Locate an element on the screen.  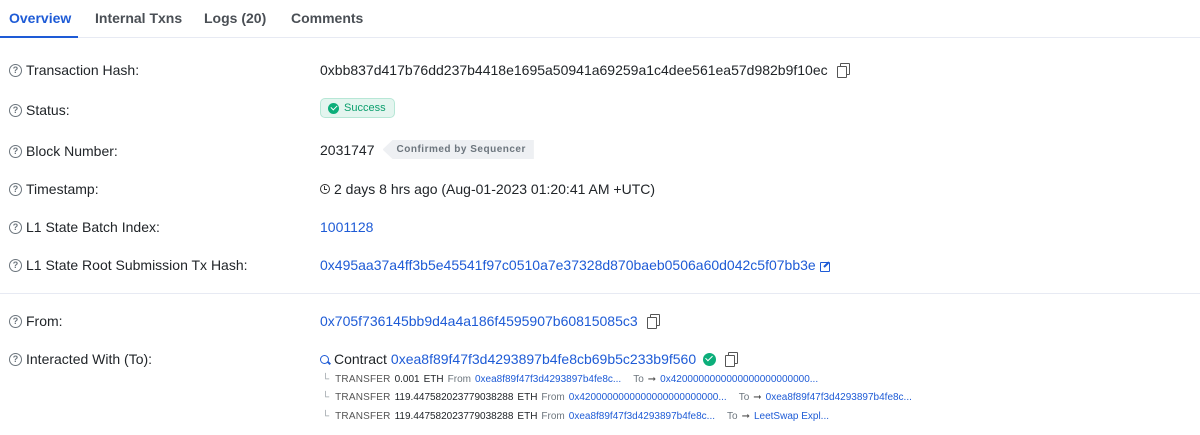
block-label-group: ? Block Number: is located at coordinates (63, 151).